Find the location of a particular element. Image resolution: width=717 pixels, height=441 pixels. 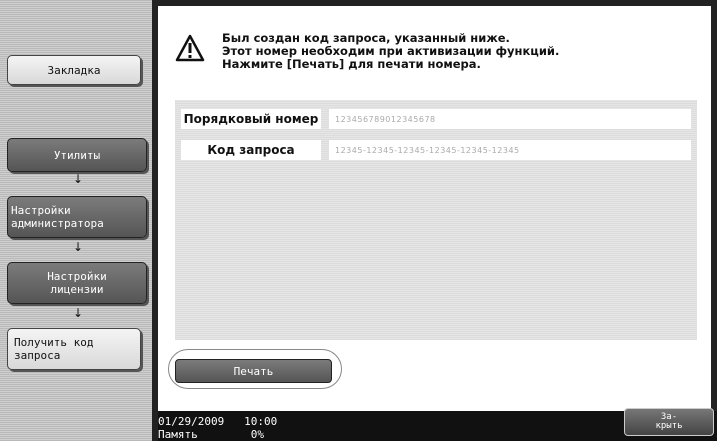

print-button: Печать is located at coordinates (253, 371).